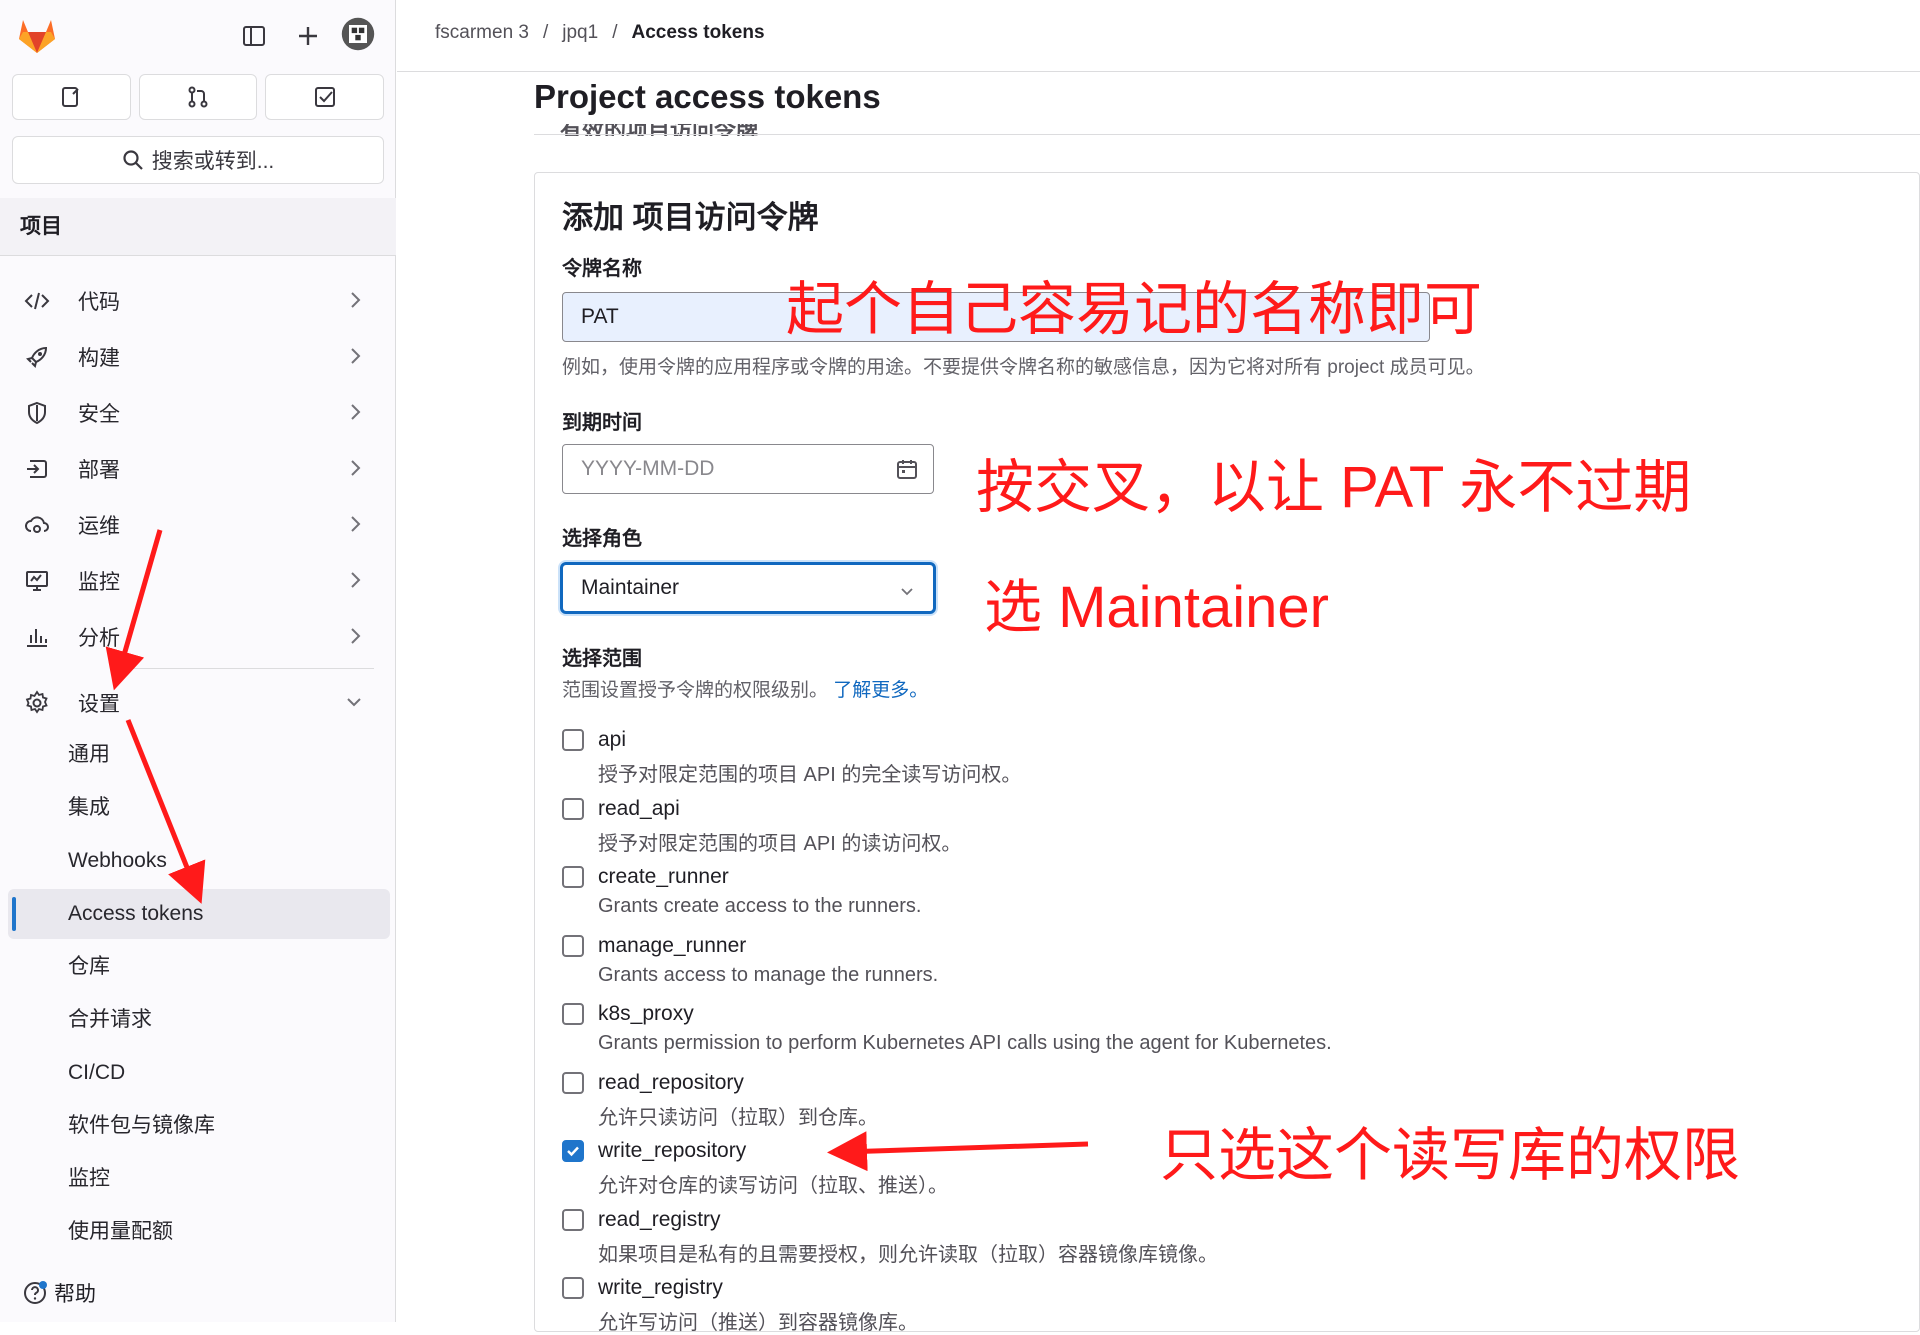  What do you see at coordinates (1158, 36) in the screenshot?
I see `top-bar: fscarmen 3 / jpq1 / Access tokens` at bounding box center [1158, 36].